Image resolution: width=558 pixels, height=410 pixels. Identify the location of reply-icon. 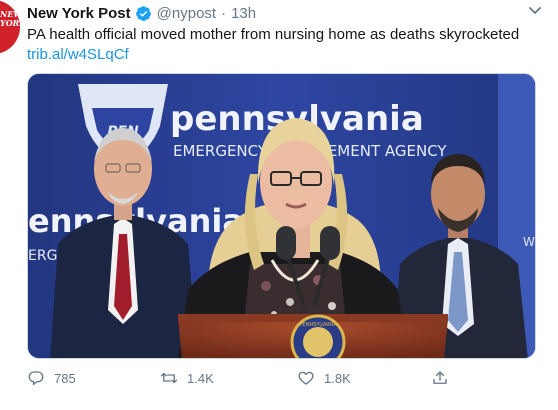
(36, 378).